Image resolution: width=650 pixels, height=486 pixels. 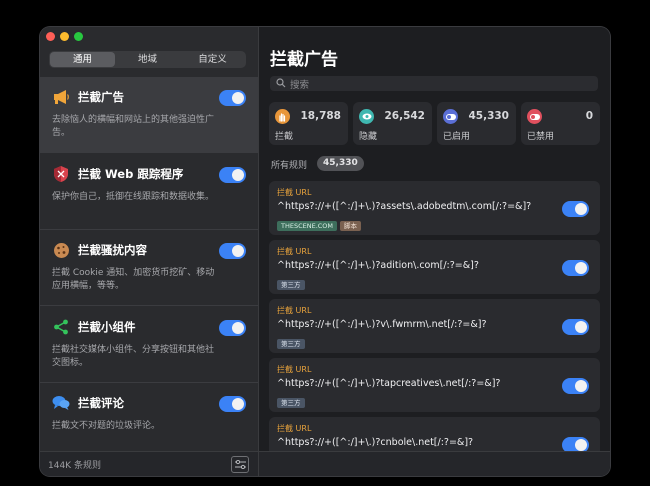 I want to click on hand-icon, so click(x=282, y=116).